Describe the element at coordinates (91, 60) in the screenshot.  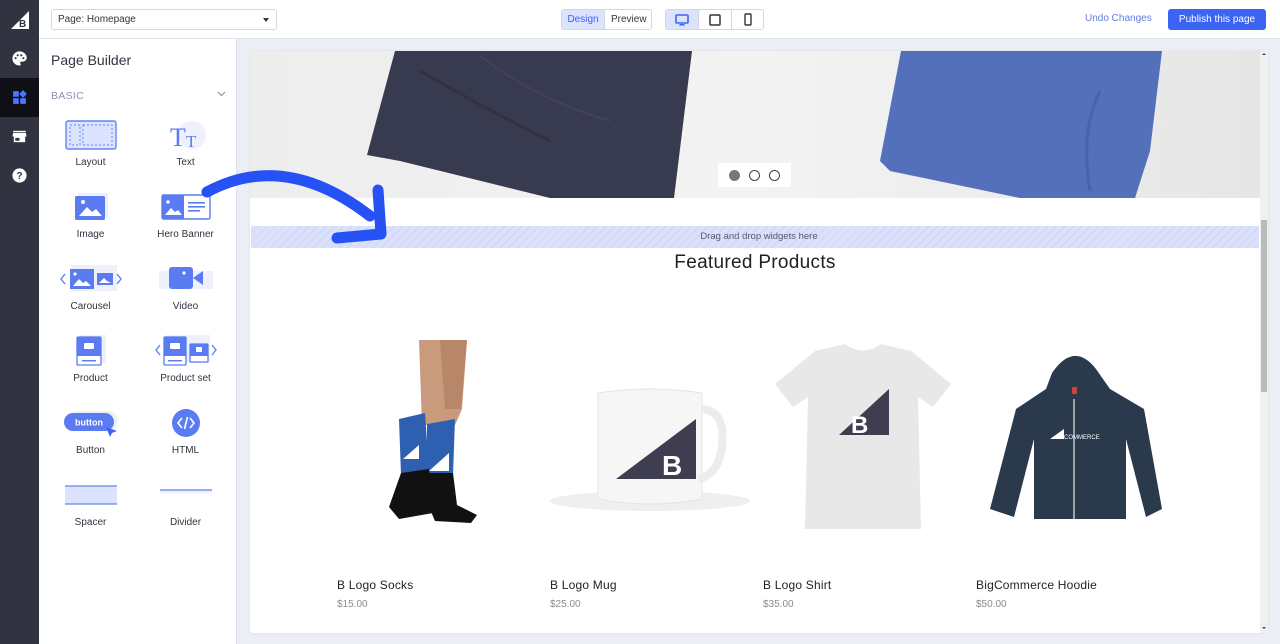
I see `panel-title: Page Builder` at that location.